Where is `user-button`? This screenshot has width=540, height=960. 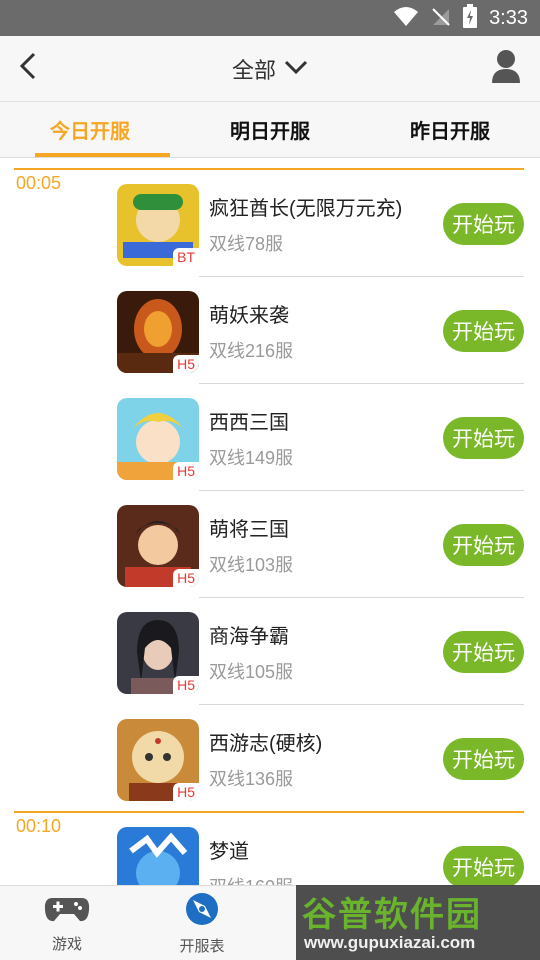
user-button is located at coordinates (506, 68).